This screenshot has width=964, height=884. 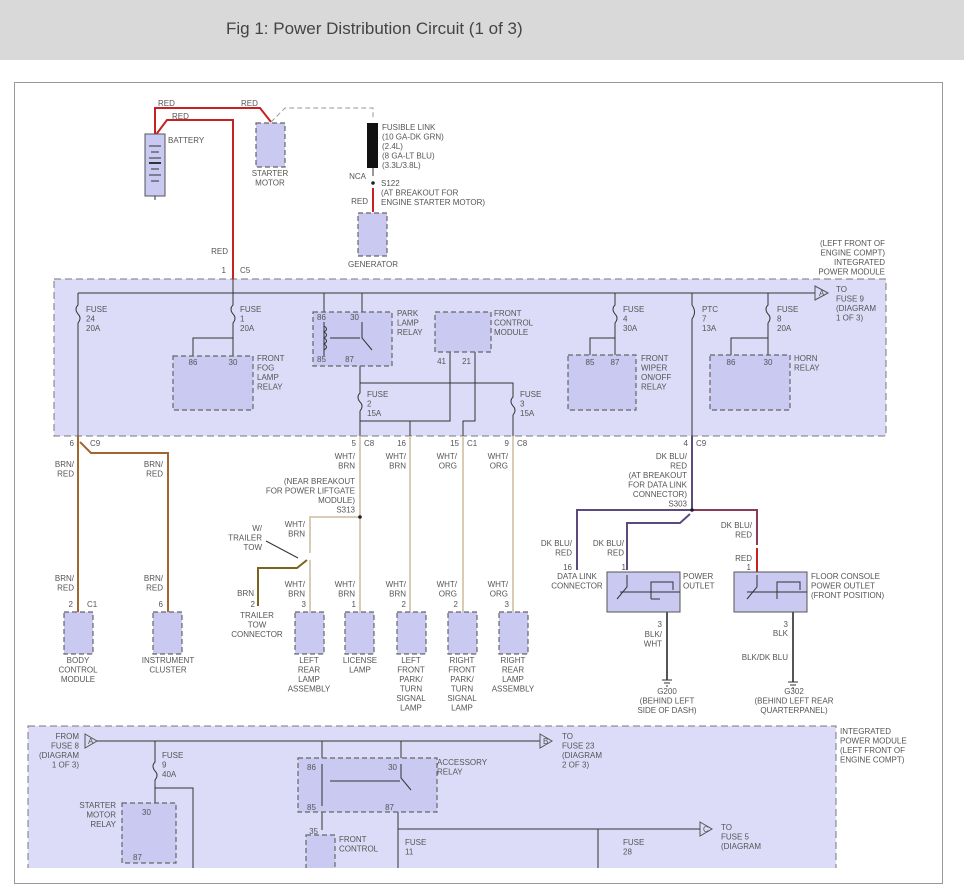 I want to click on battery-icon, so click(x=155, y=165).